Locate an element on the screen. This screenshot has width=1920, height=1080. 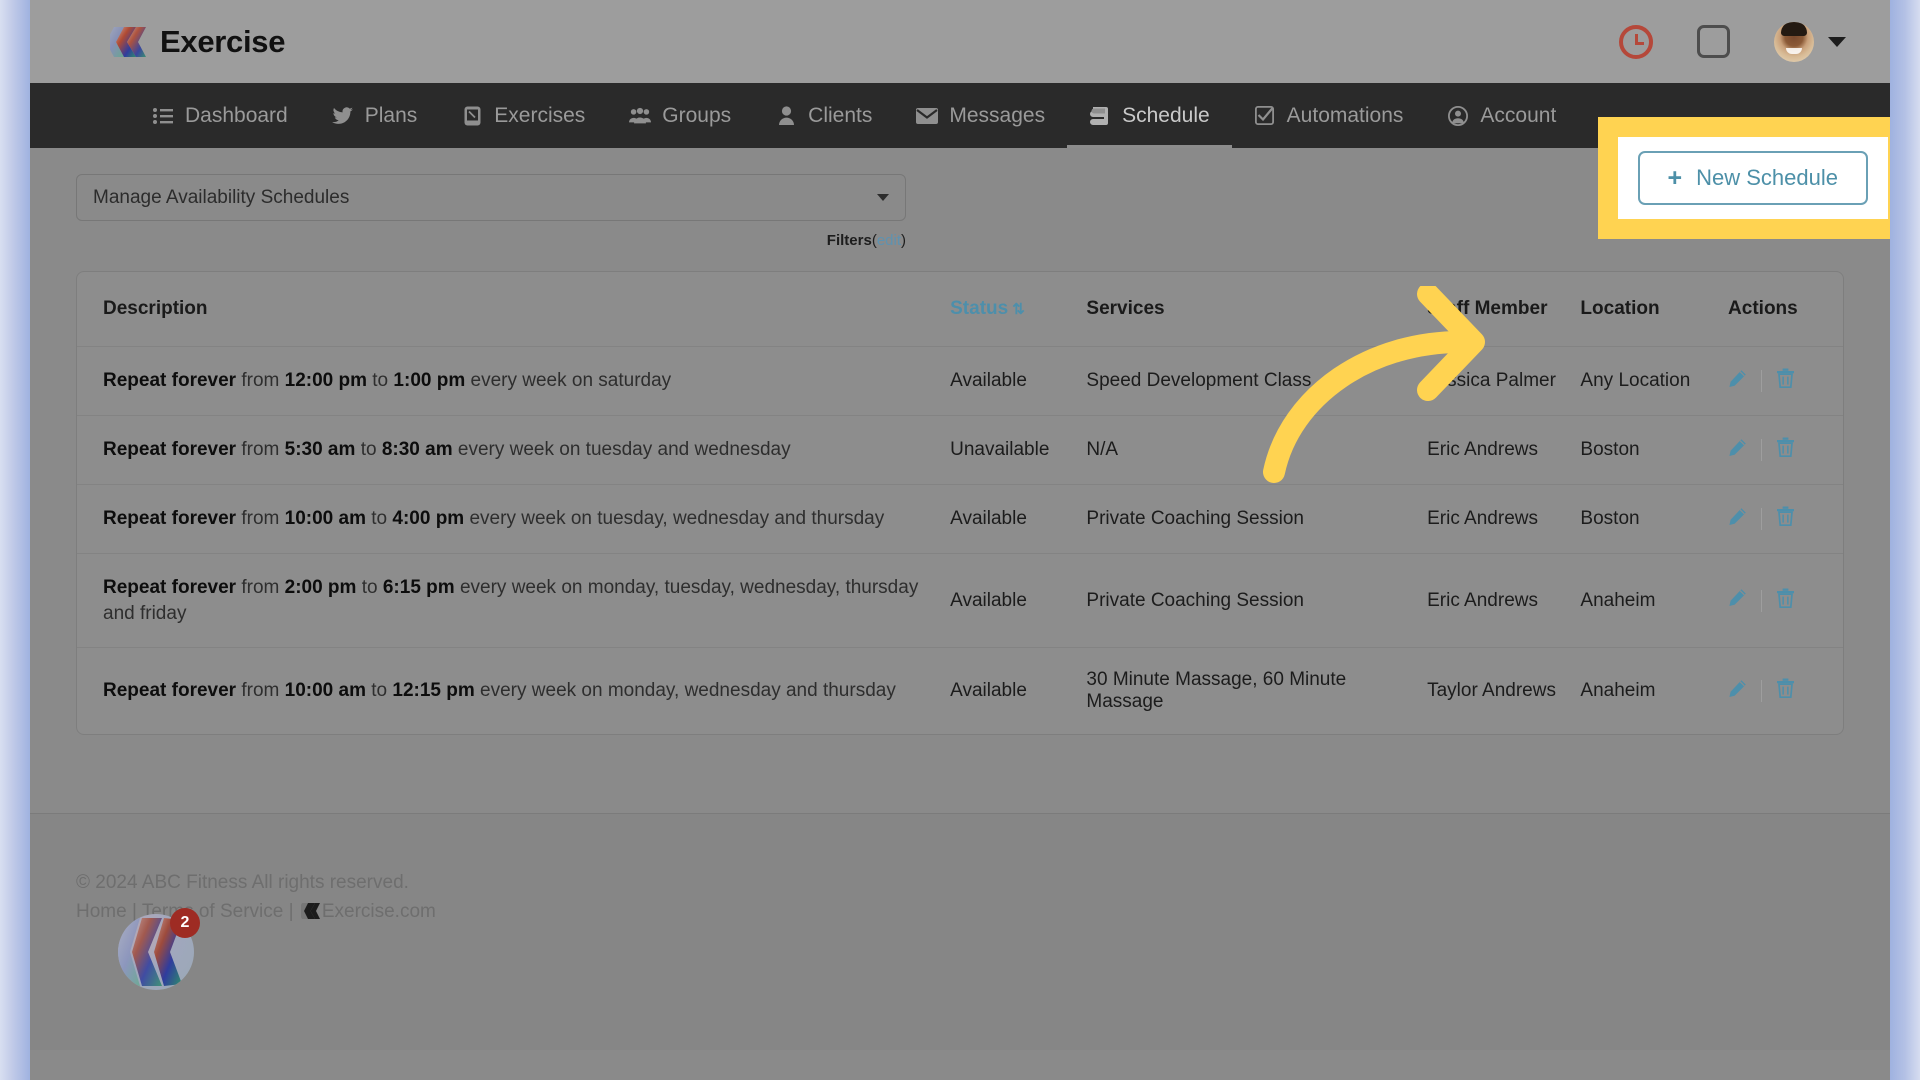
paren-close: ) is located at coordinates (903, 240).